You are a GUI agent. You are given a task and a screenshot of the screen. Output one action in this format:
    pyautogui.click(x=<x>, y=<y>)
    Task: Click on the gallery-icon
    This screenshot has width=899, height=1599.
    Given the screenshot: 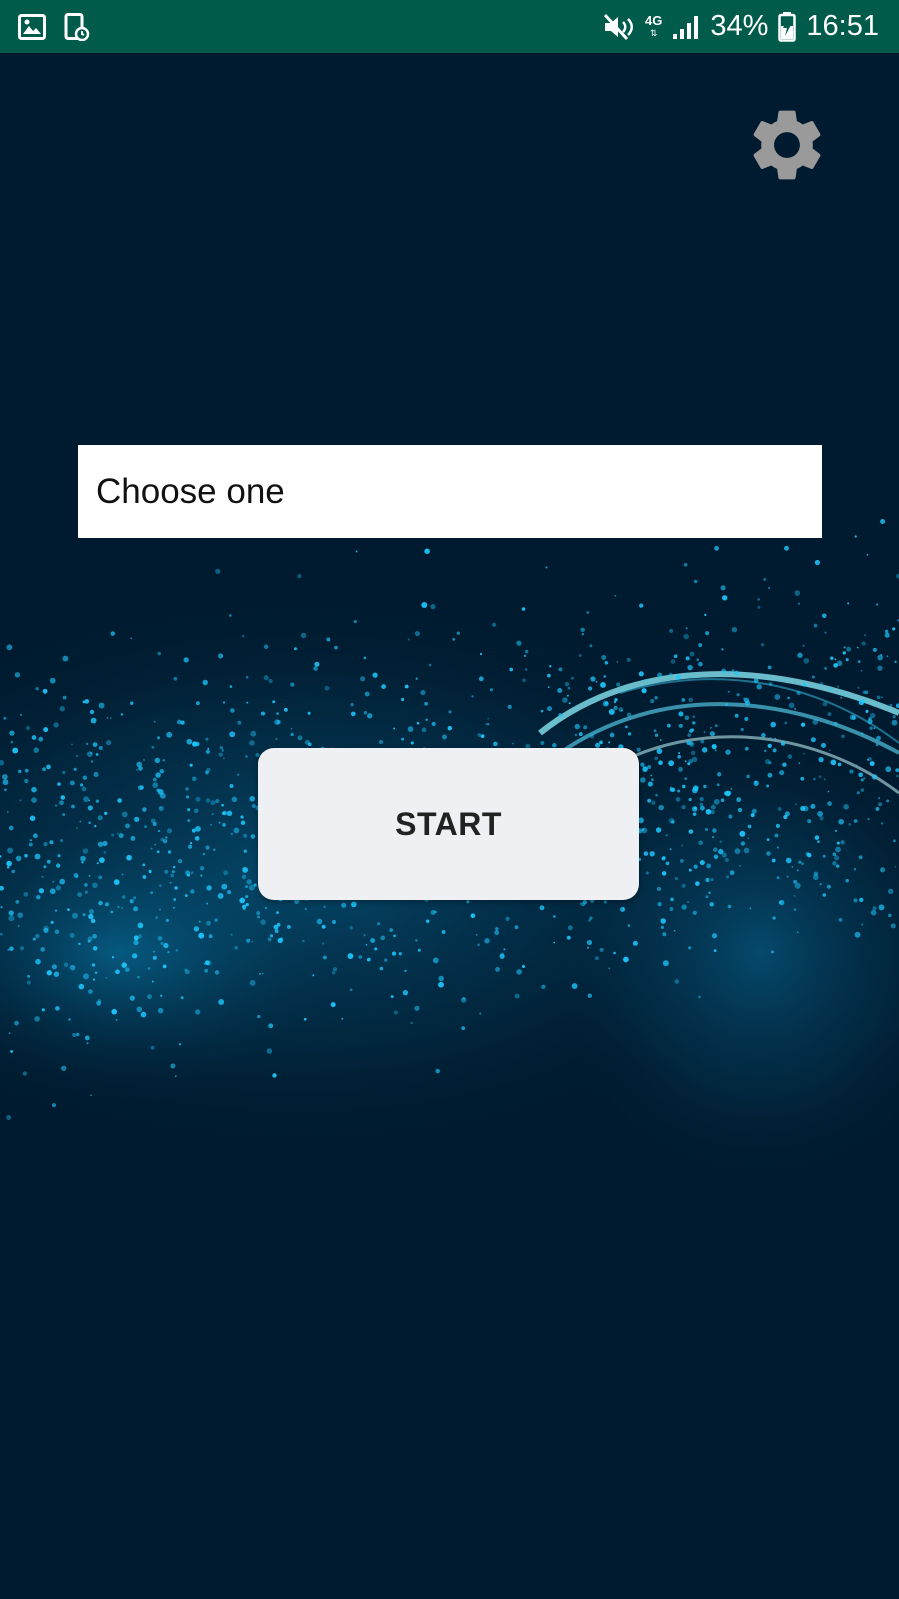 What is the action you would take?
    pyautogui.click(x=32, y=26)
    